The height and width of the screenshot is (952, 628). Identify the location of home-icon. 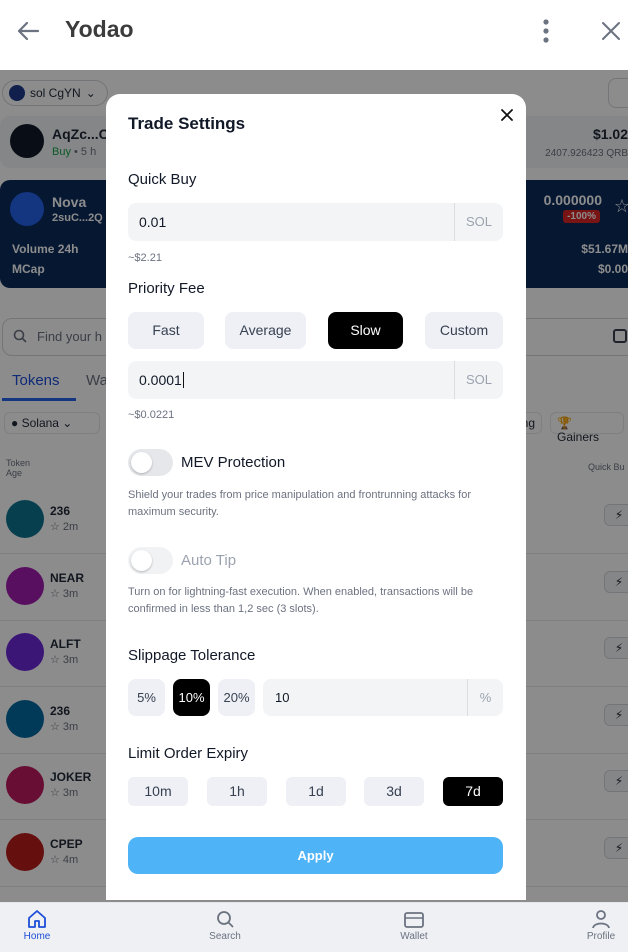
(37, 919).